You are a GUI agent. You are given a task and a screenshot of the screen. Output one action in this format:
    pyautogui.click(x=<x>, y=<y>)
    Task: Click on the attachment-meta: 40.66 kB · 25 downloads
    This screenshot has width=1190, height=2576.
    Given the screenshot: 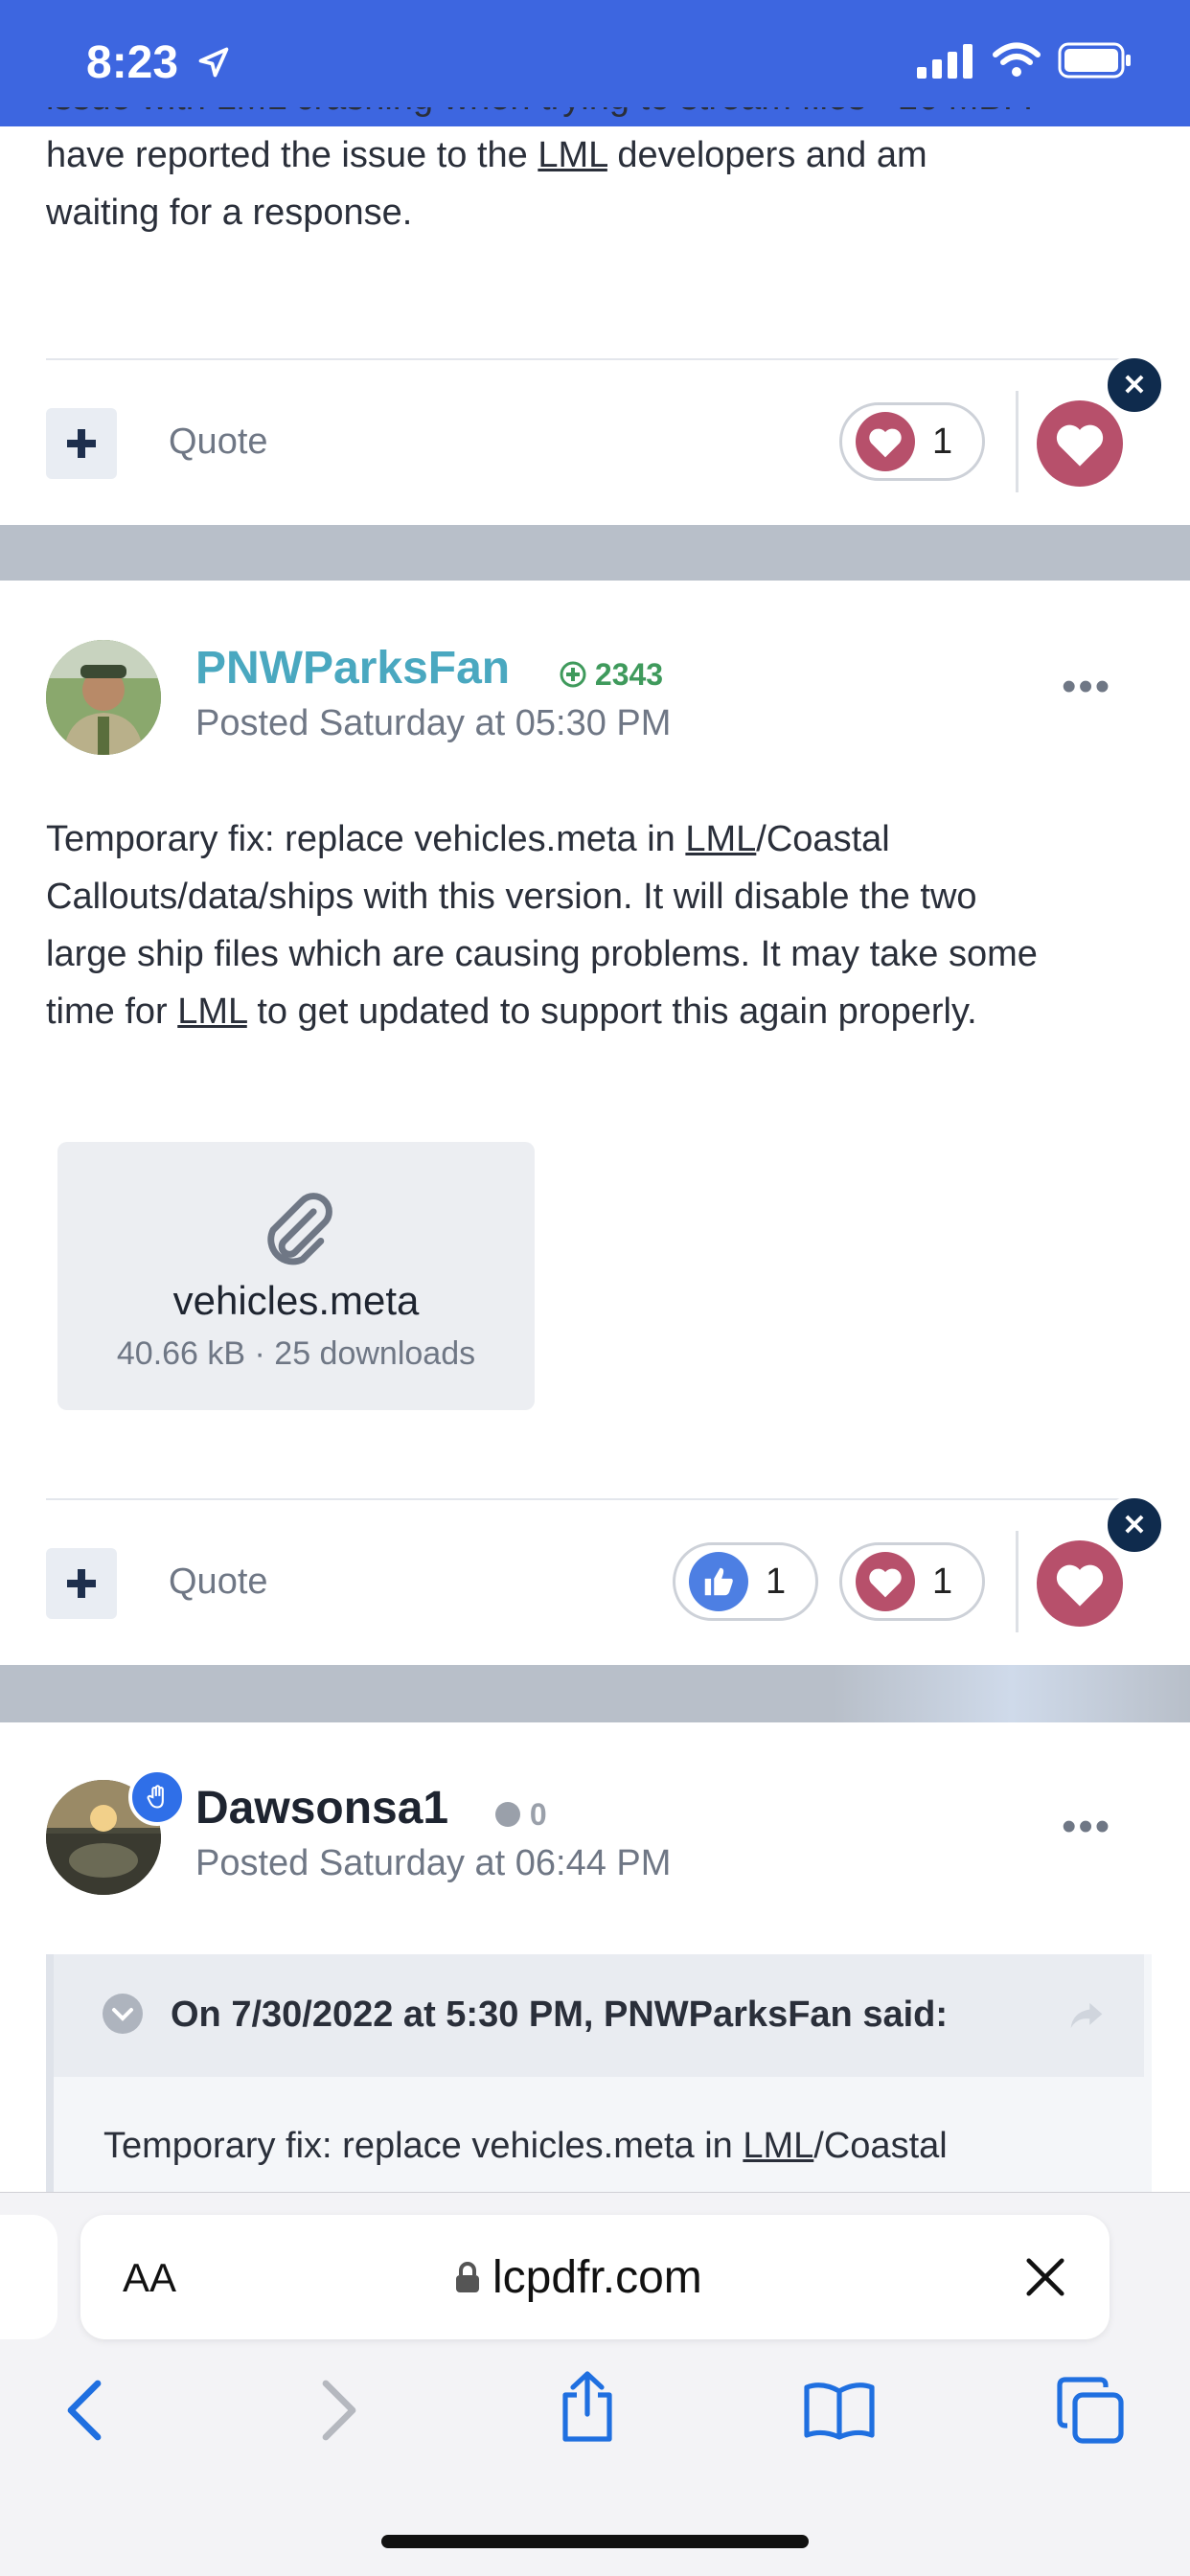 What is the action you would take?
    pyautogui.click(x=296, y=1354)
    